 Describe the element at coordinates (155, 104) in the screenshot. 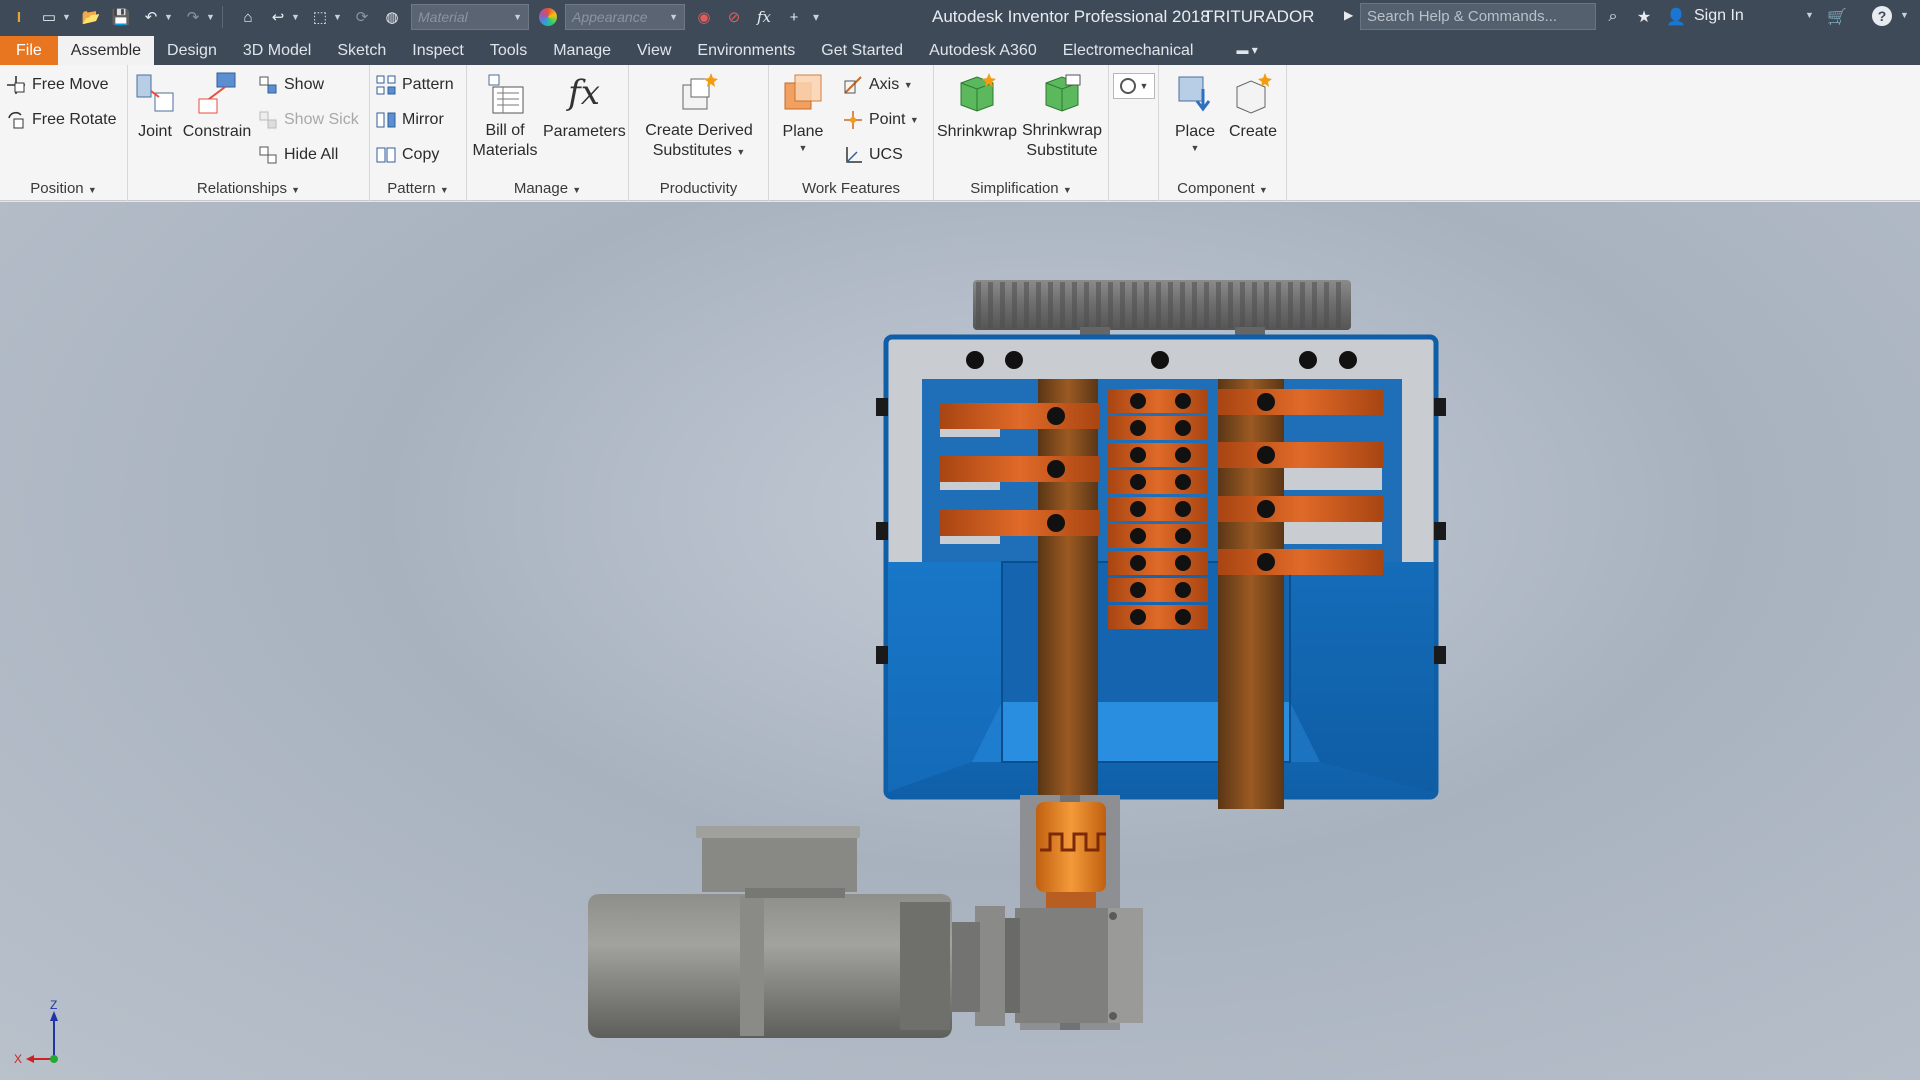

I see `joint-button: Joint` at that location.